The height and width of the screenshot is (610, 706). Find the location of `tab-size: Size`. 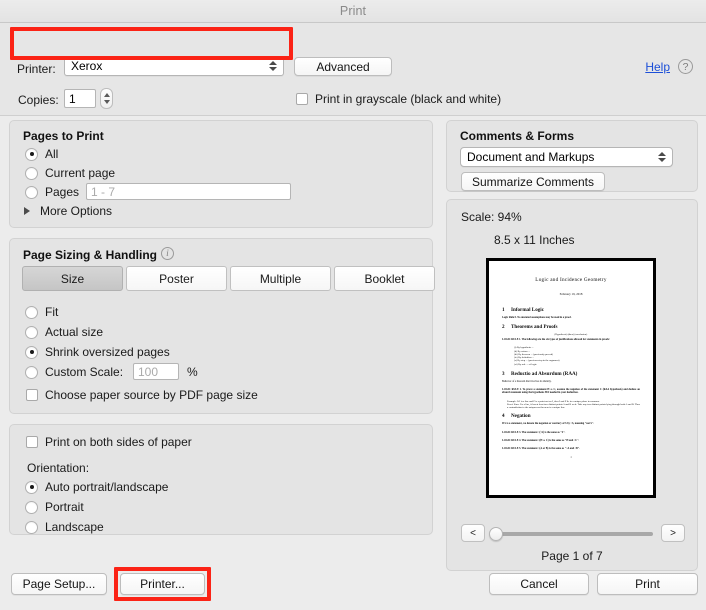

tab-size: Size is located at coordinates (72, 278).